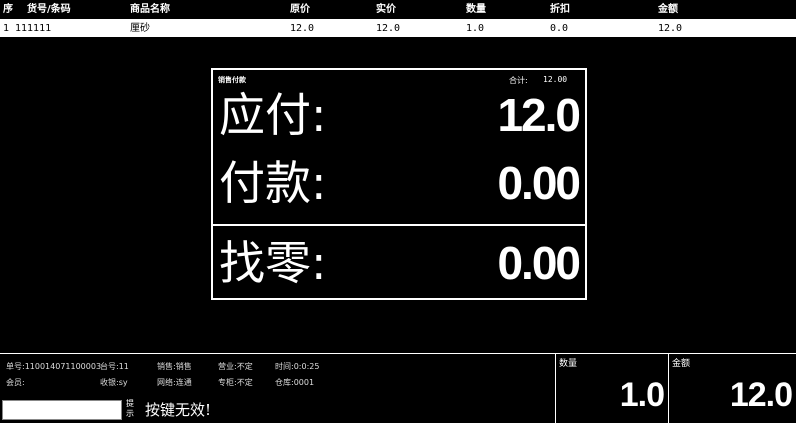 The image size is (796, 423). I want to click on paid-label: 付款:, so click(273, 183).